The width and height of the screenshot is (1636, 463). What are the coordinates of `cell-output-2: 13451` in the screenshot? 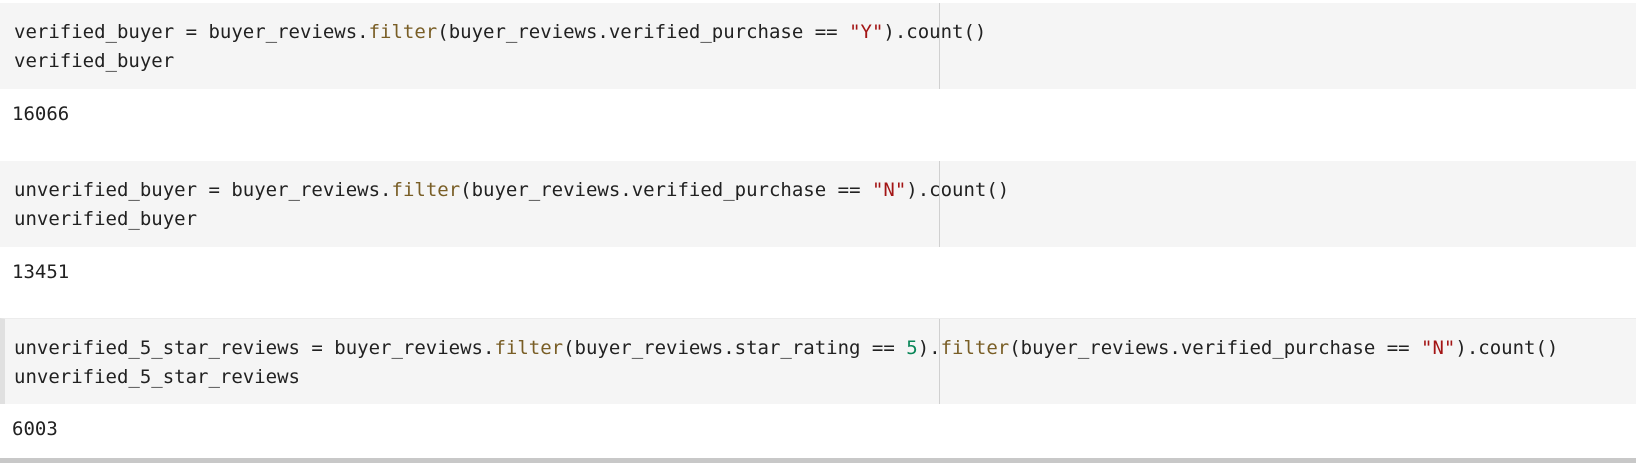 It's located at (41, 272).